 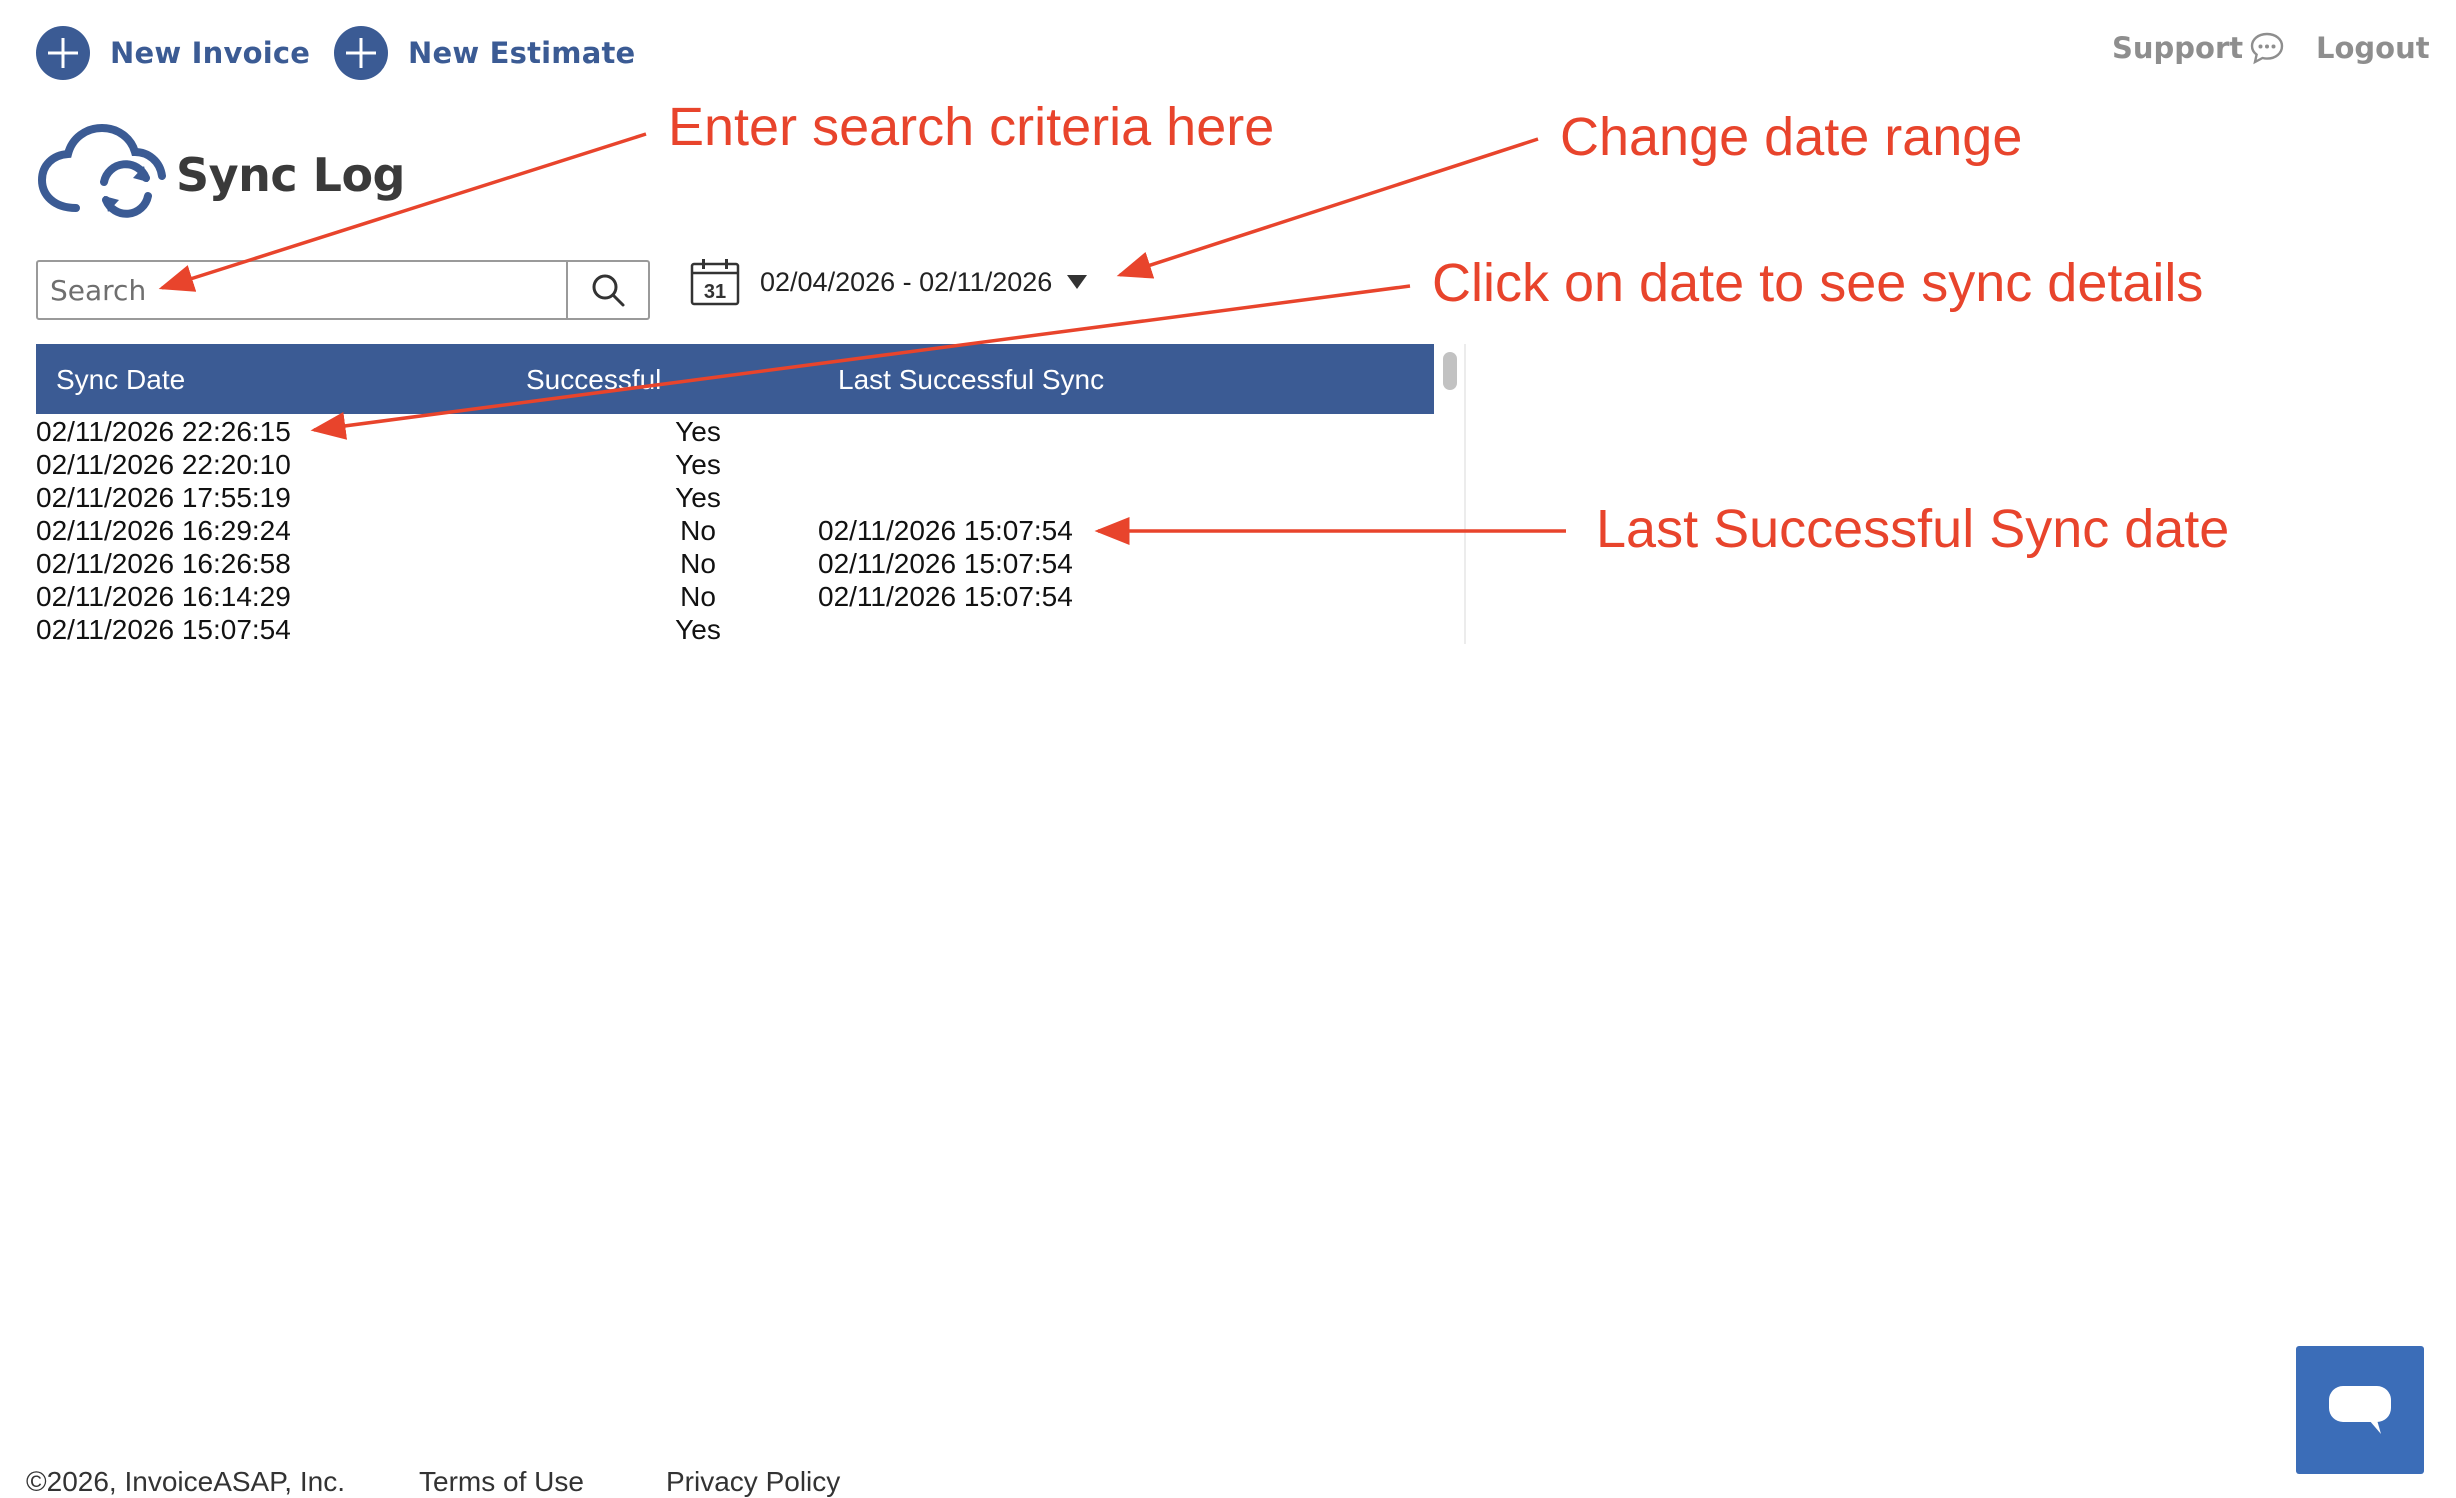 What do you see at coordinates (1818, 283) in the screenshot?
I see `annotation-click-date: Click on date to see sync details` at bounding box center [1818, 283].